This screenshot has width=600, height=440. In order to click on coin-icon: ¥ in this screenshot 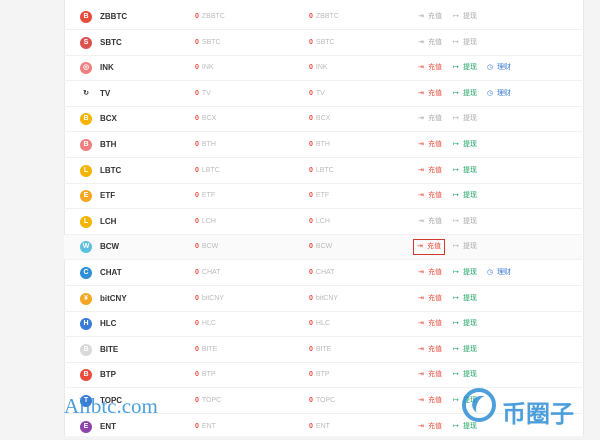, I will do `click(86, 298)`.